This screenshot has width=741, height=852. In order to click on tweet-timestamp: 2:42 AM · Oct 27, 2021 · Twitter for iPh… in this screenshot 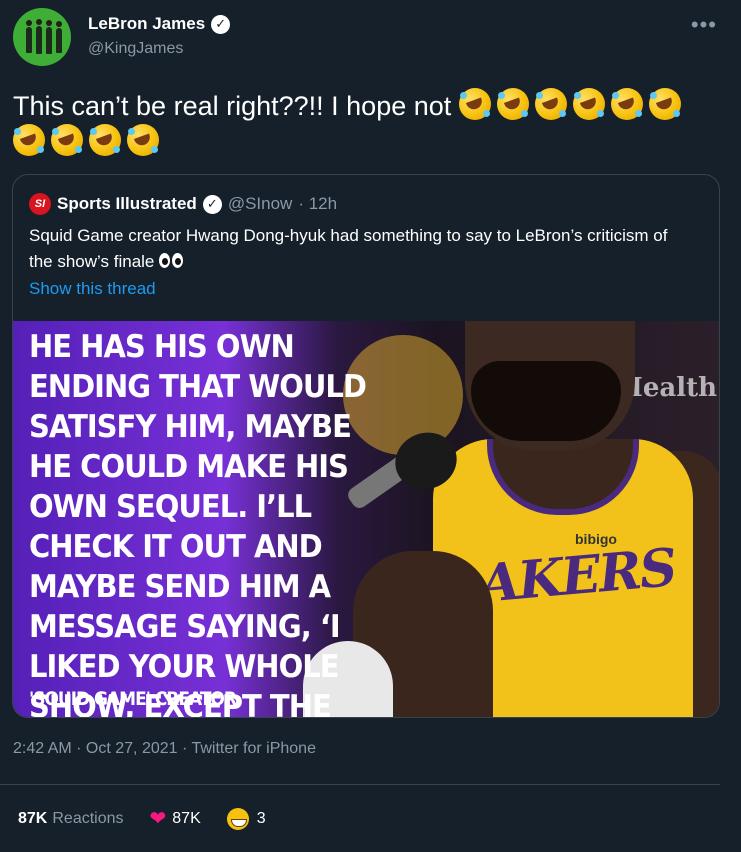, I will do `click(164, 749)`.